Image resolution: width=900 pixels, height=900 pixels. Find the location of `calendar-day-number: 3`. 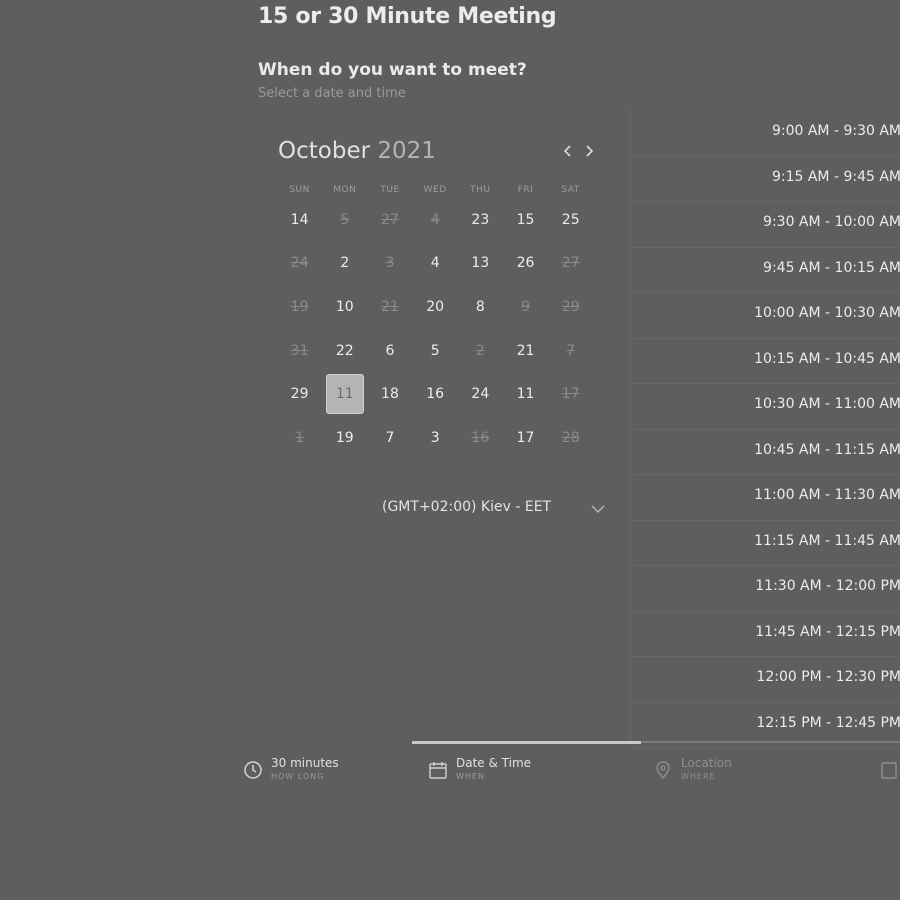

calendar-day-number: 3 is located at coordinates (390, 263).